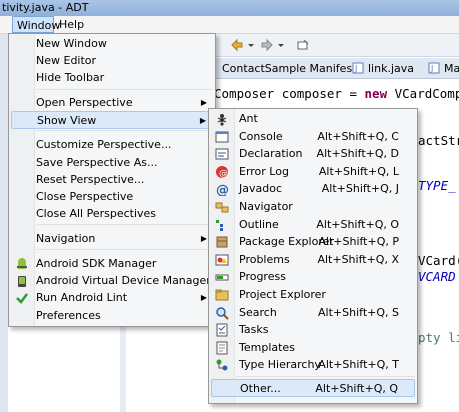 The width and height of the screenshot is (459, 412). What do you see at coordinates (112, 298) in the screenshot?
I see `menu-item-run-android-lint: Run Android Lint ▶` at bounding box center [112, 298].